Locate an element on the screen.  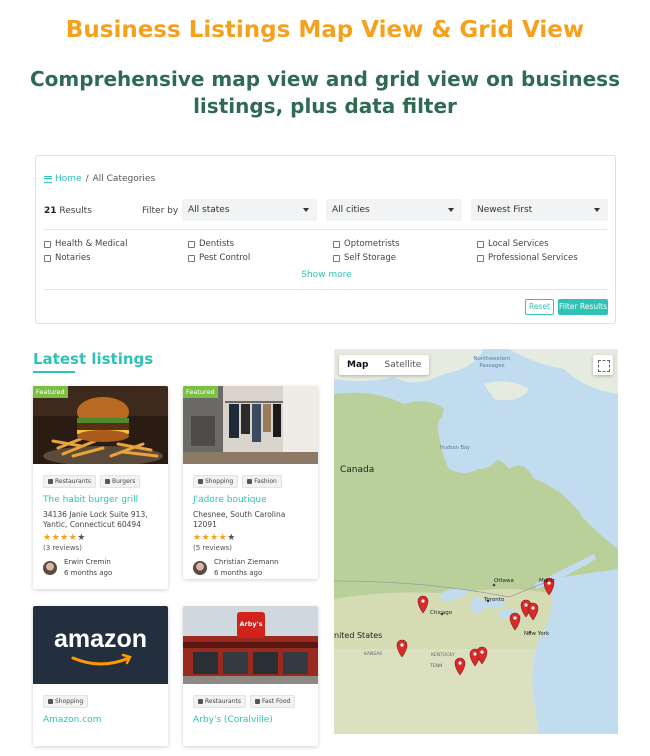
author-name: Christian Ziemann is located at coordinates (246, 562).